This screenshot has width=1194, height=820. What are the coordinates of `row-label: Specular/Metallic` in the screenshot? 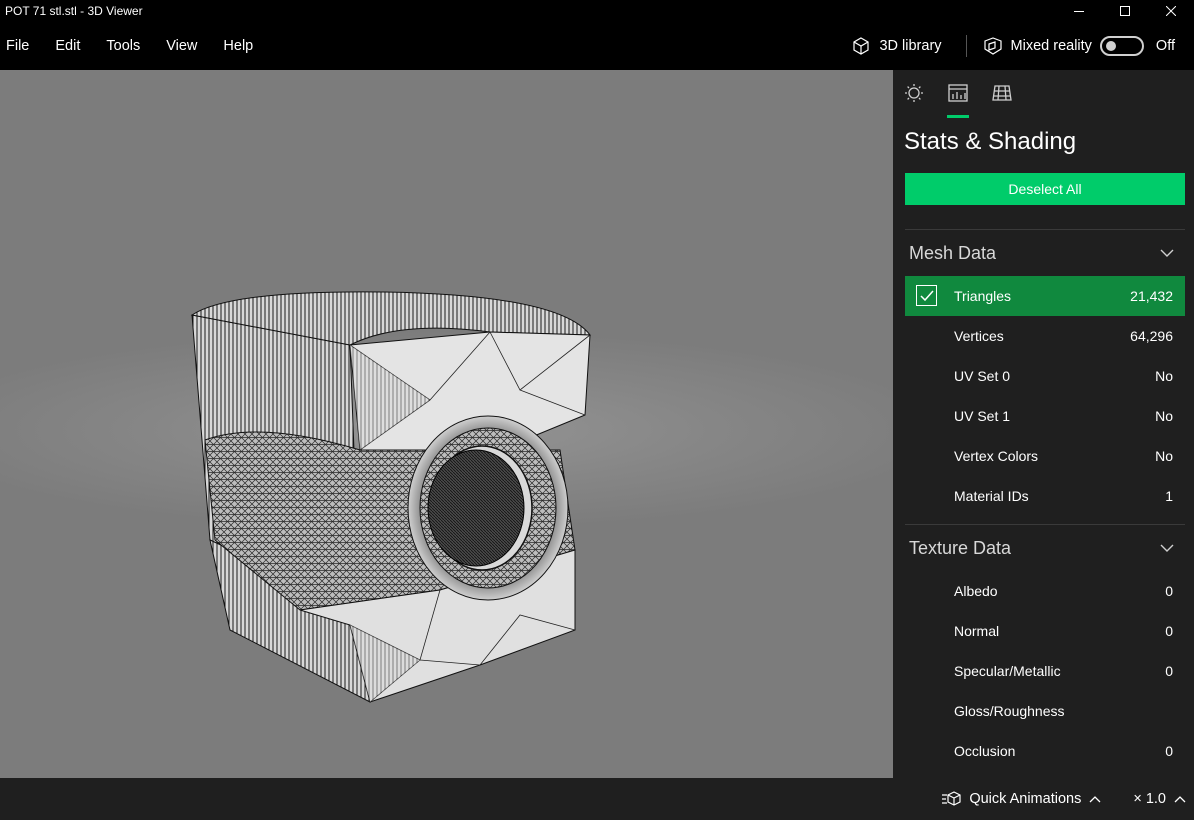 It's located at (1007, 671).